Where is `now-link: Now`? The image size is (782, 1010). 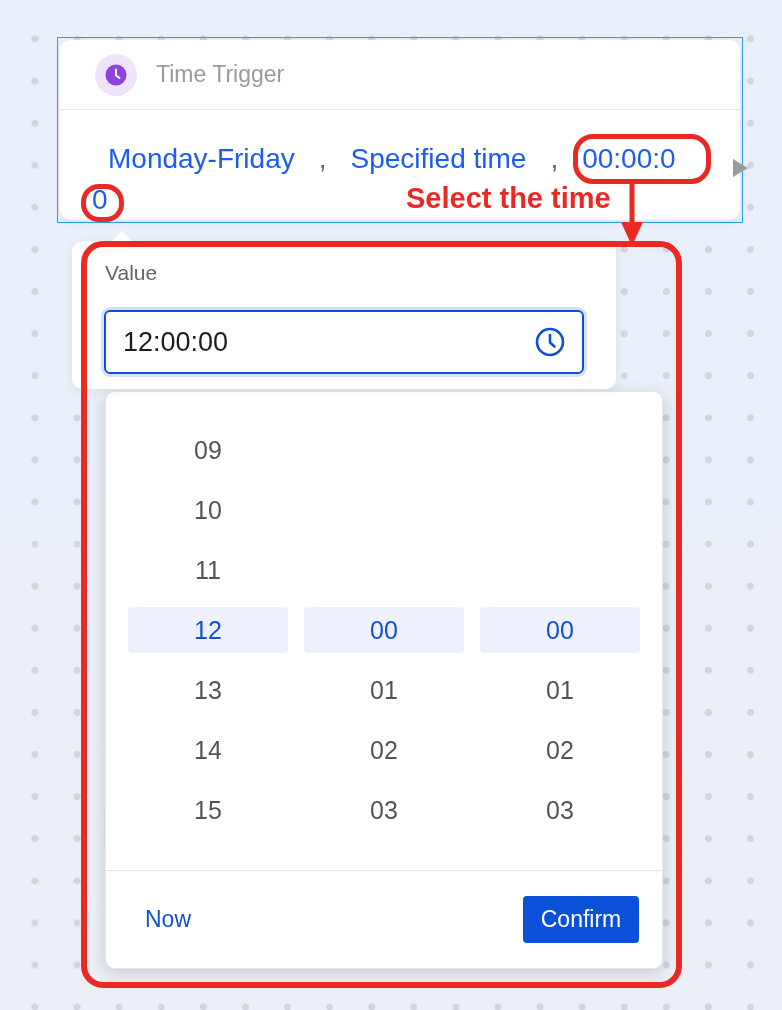
now-link: Now is located at coordinates (168, 919).